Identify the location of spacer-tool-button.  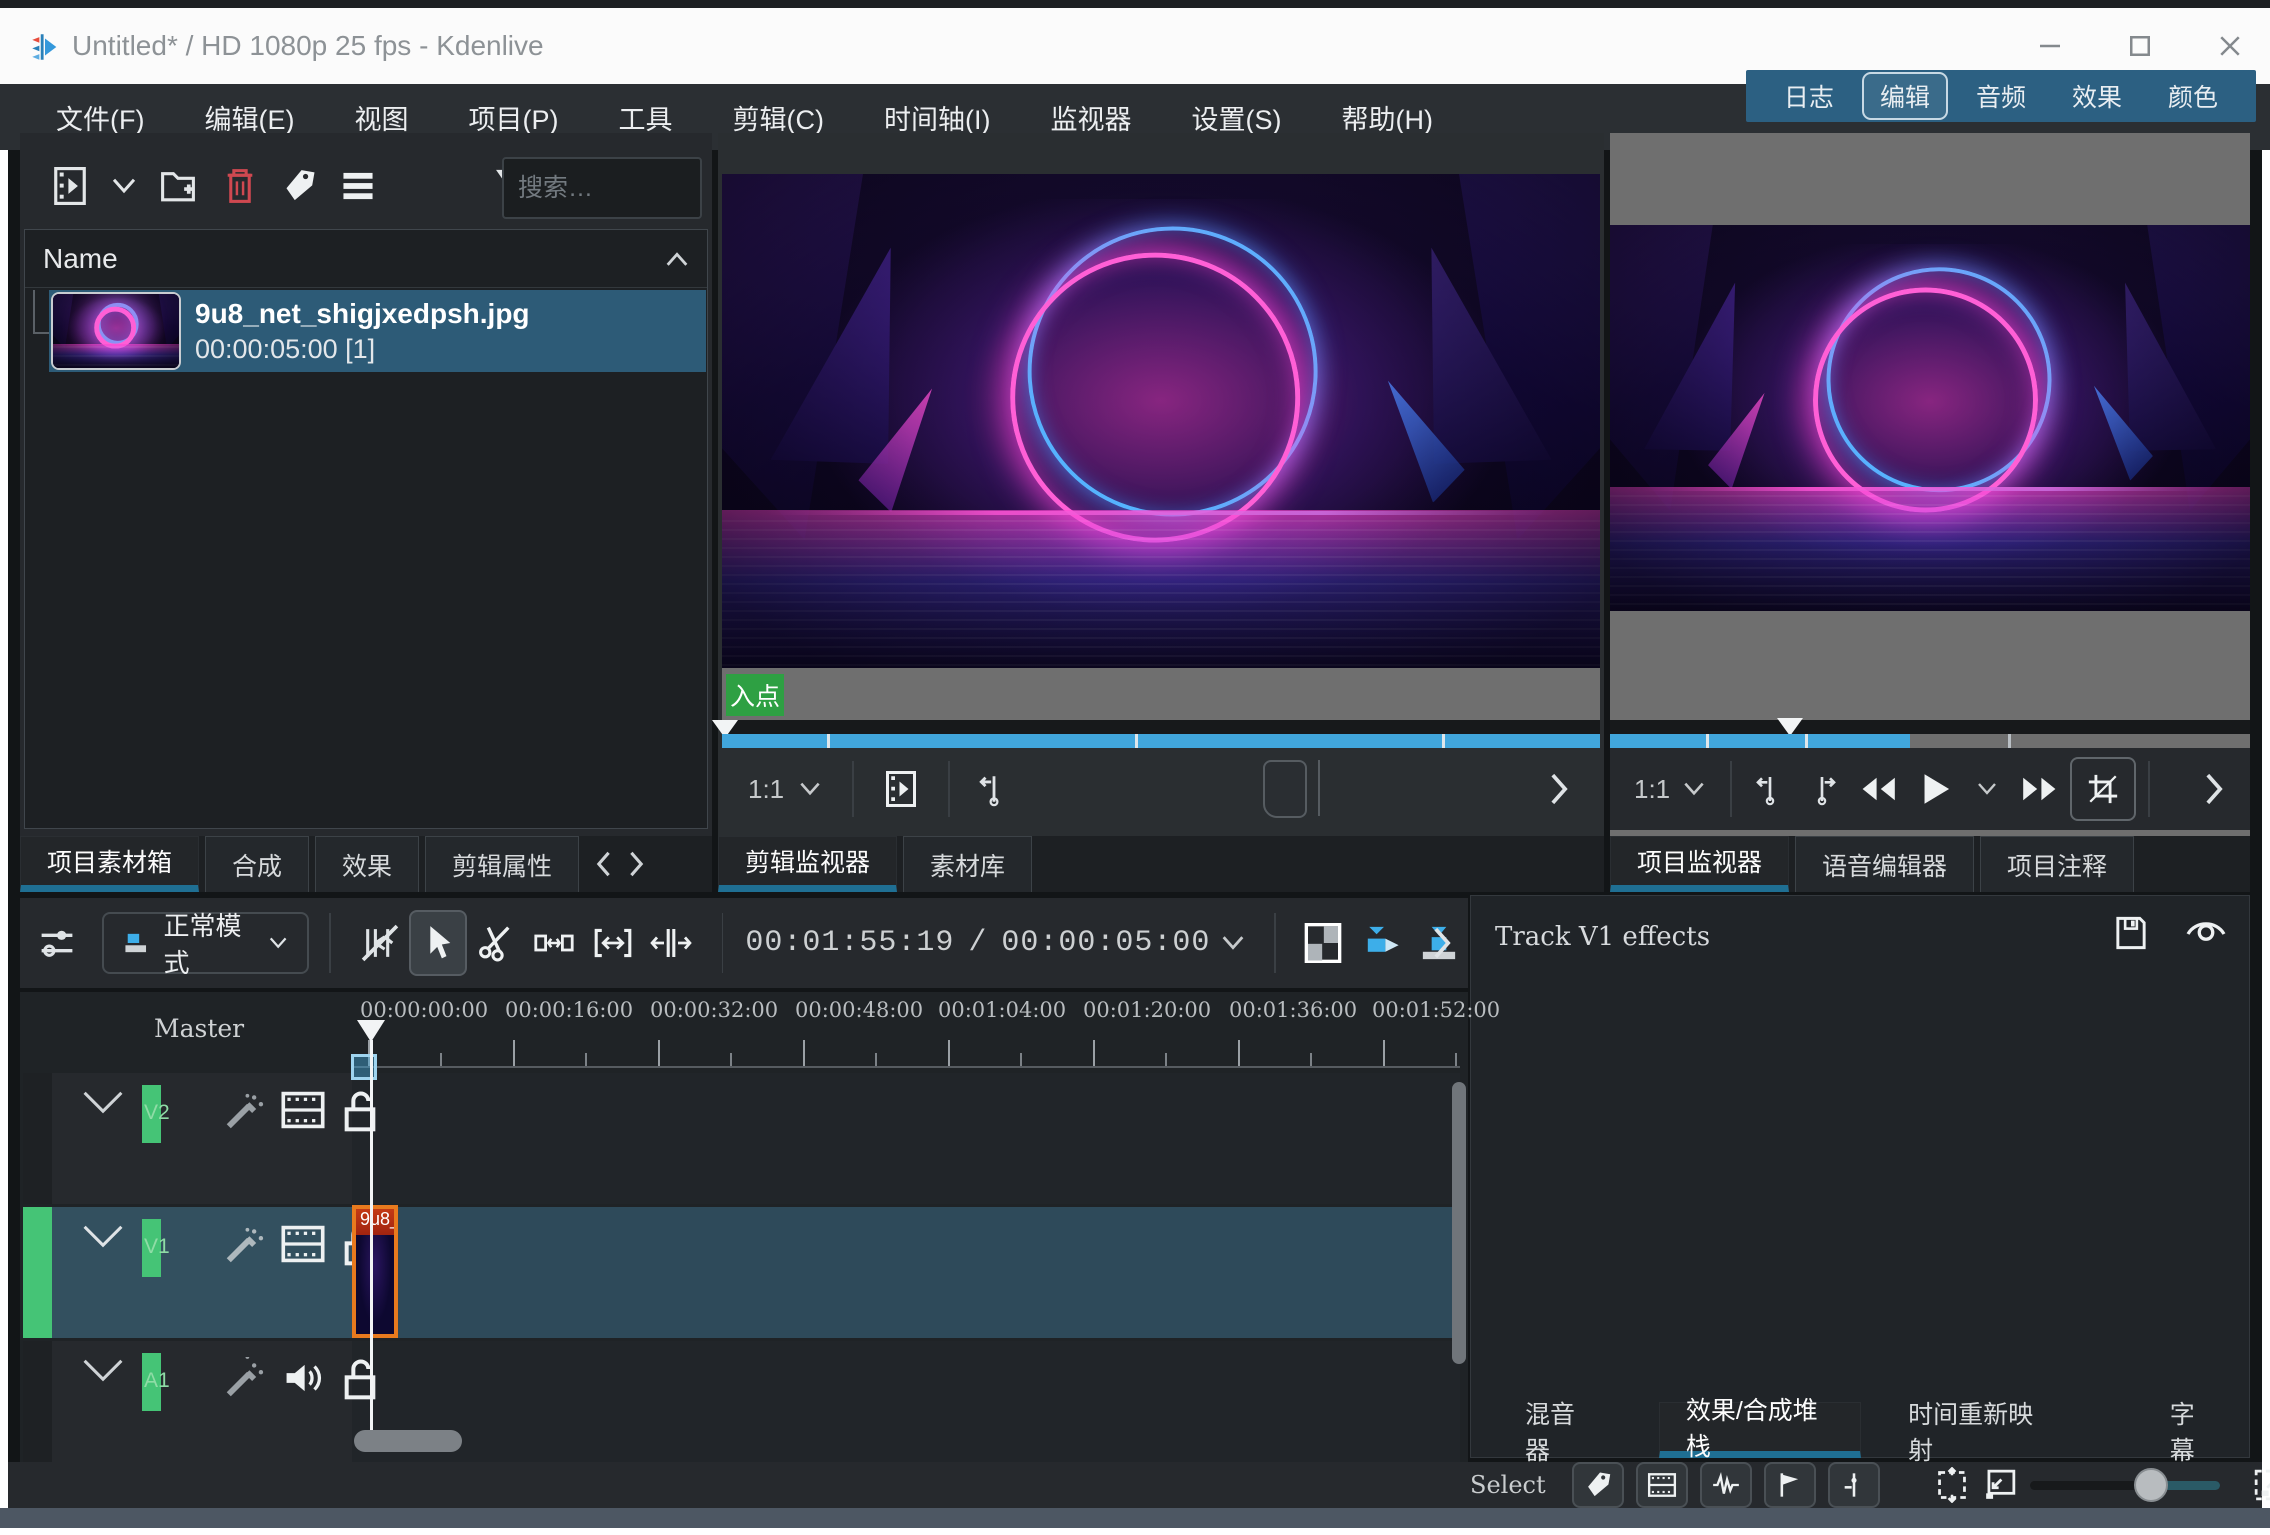
(554, 943).